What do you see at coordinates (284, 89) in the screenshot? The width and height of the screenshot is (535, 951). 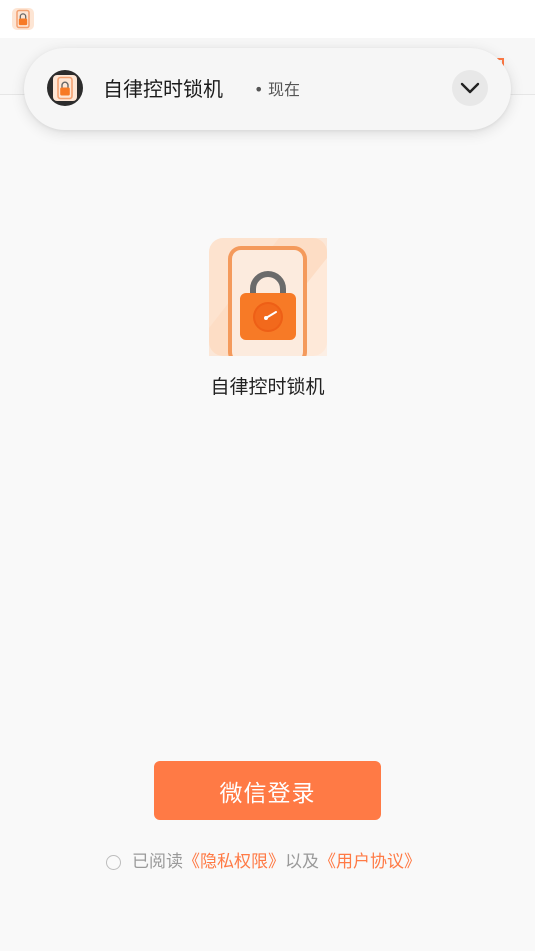 I see `notification-time: 现在` at bounding box center [284, 89].